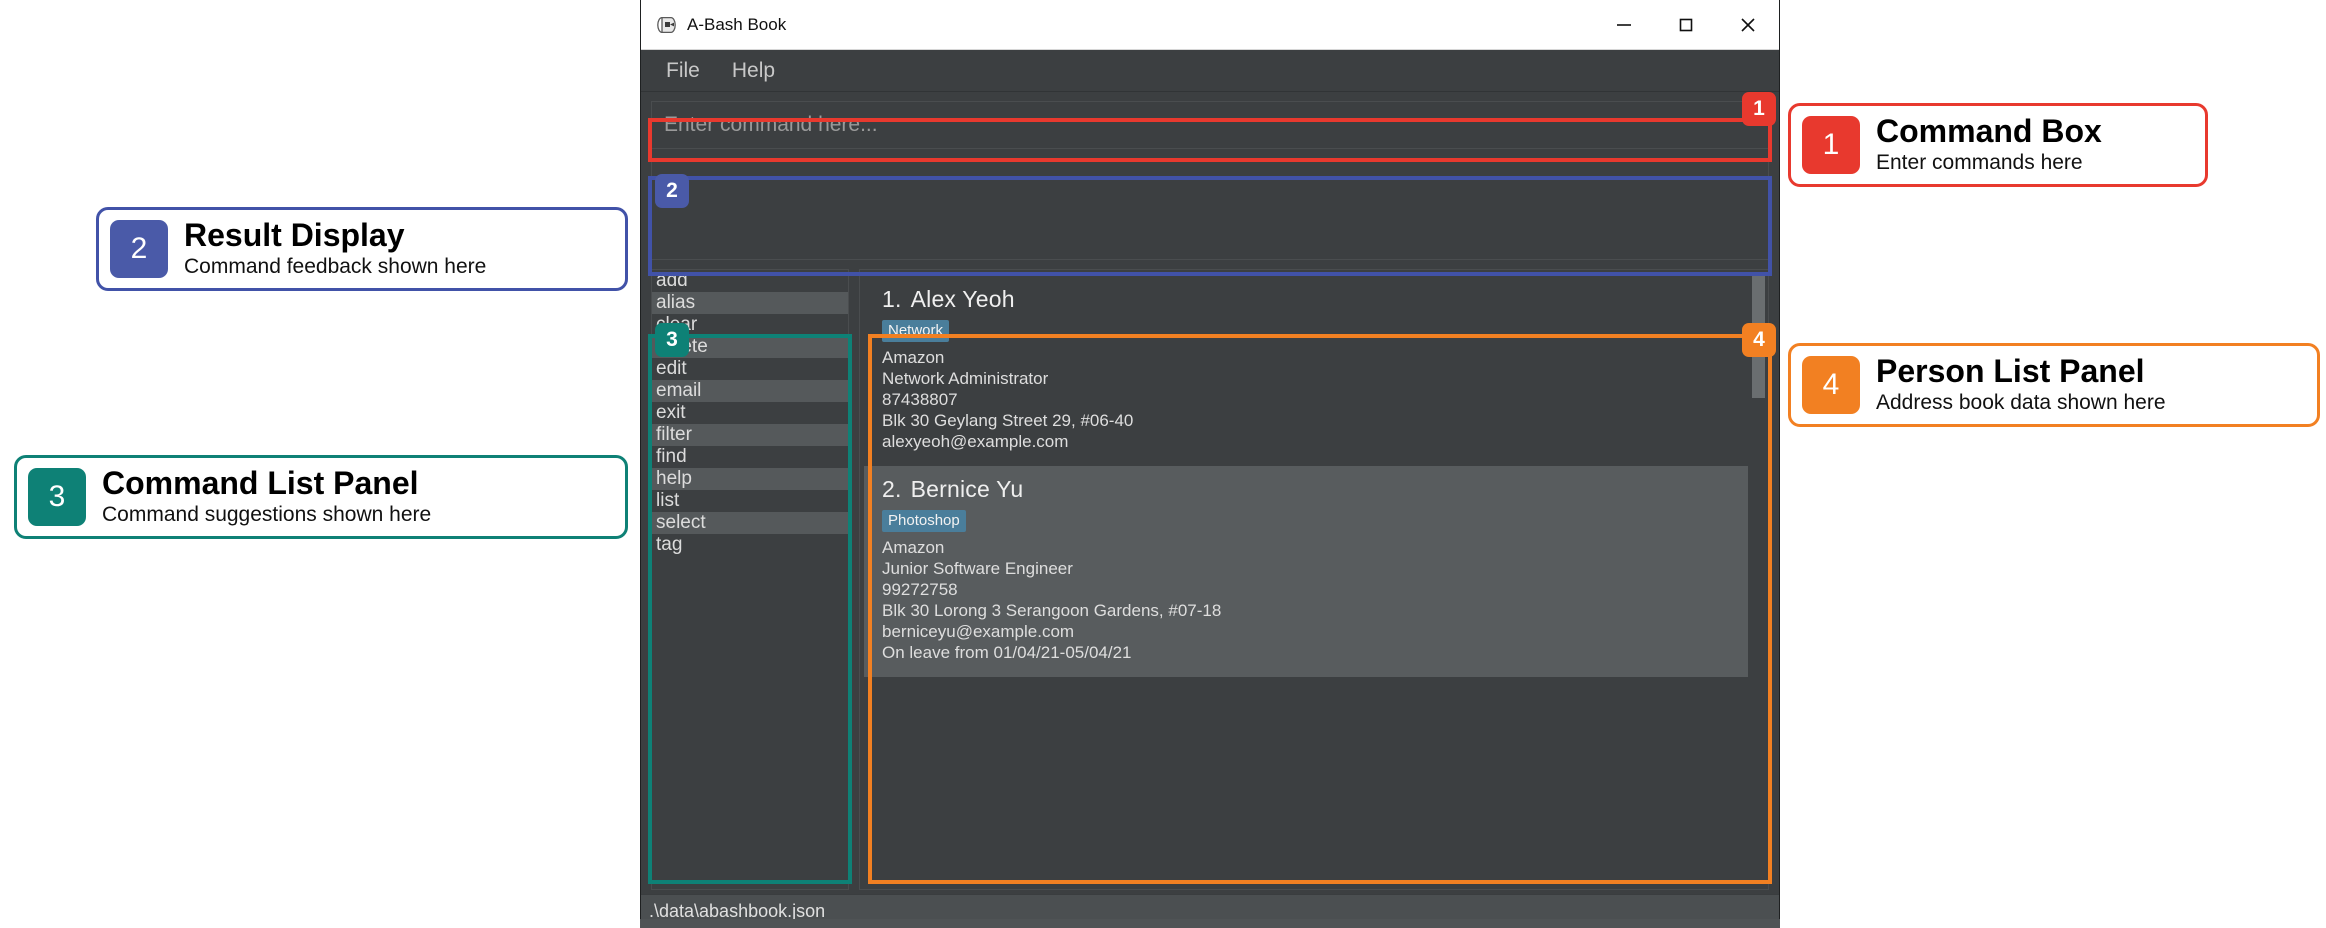  What do you see at coordinates (1210, 923) in the screenshot?
I see `window-bottom-strip` at bounding box center [1210, 923].